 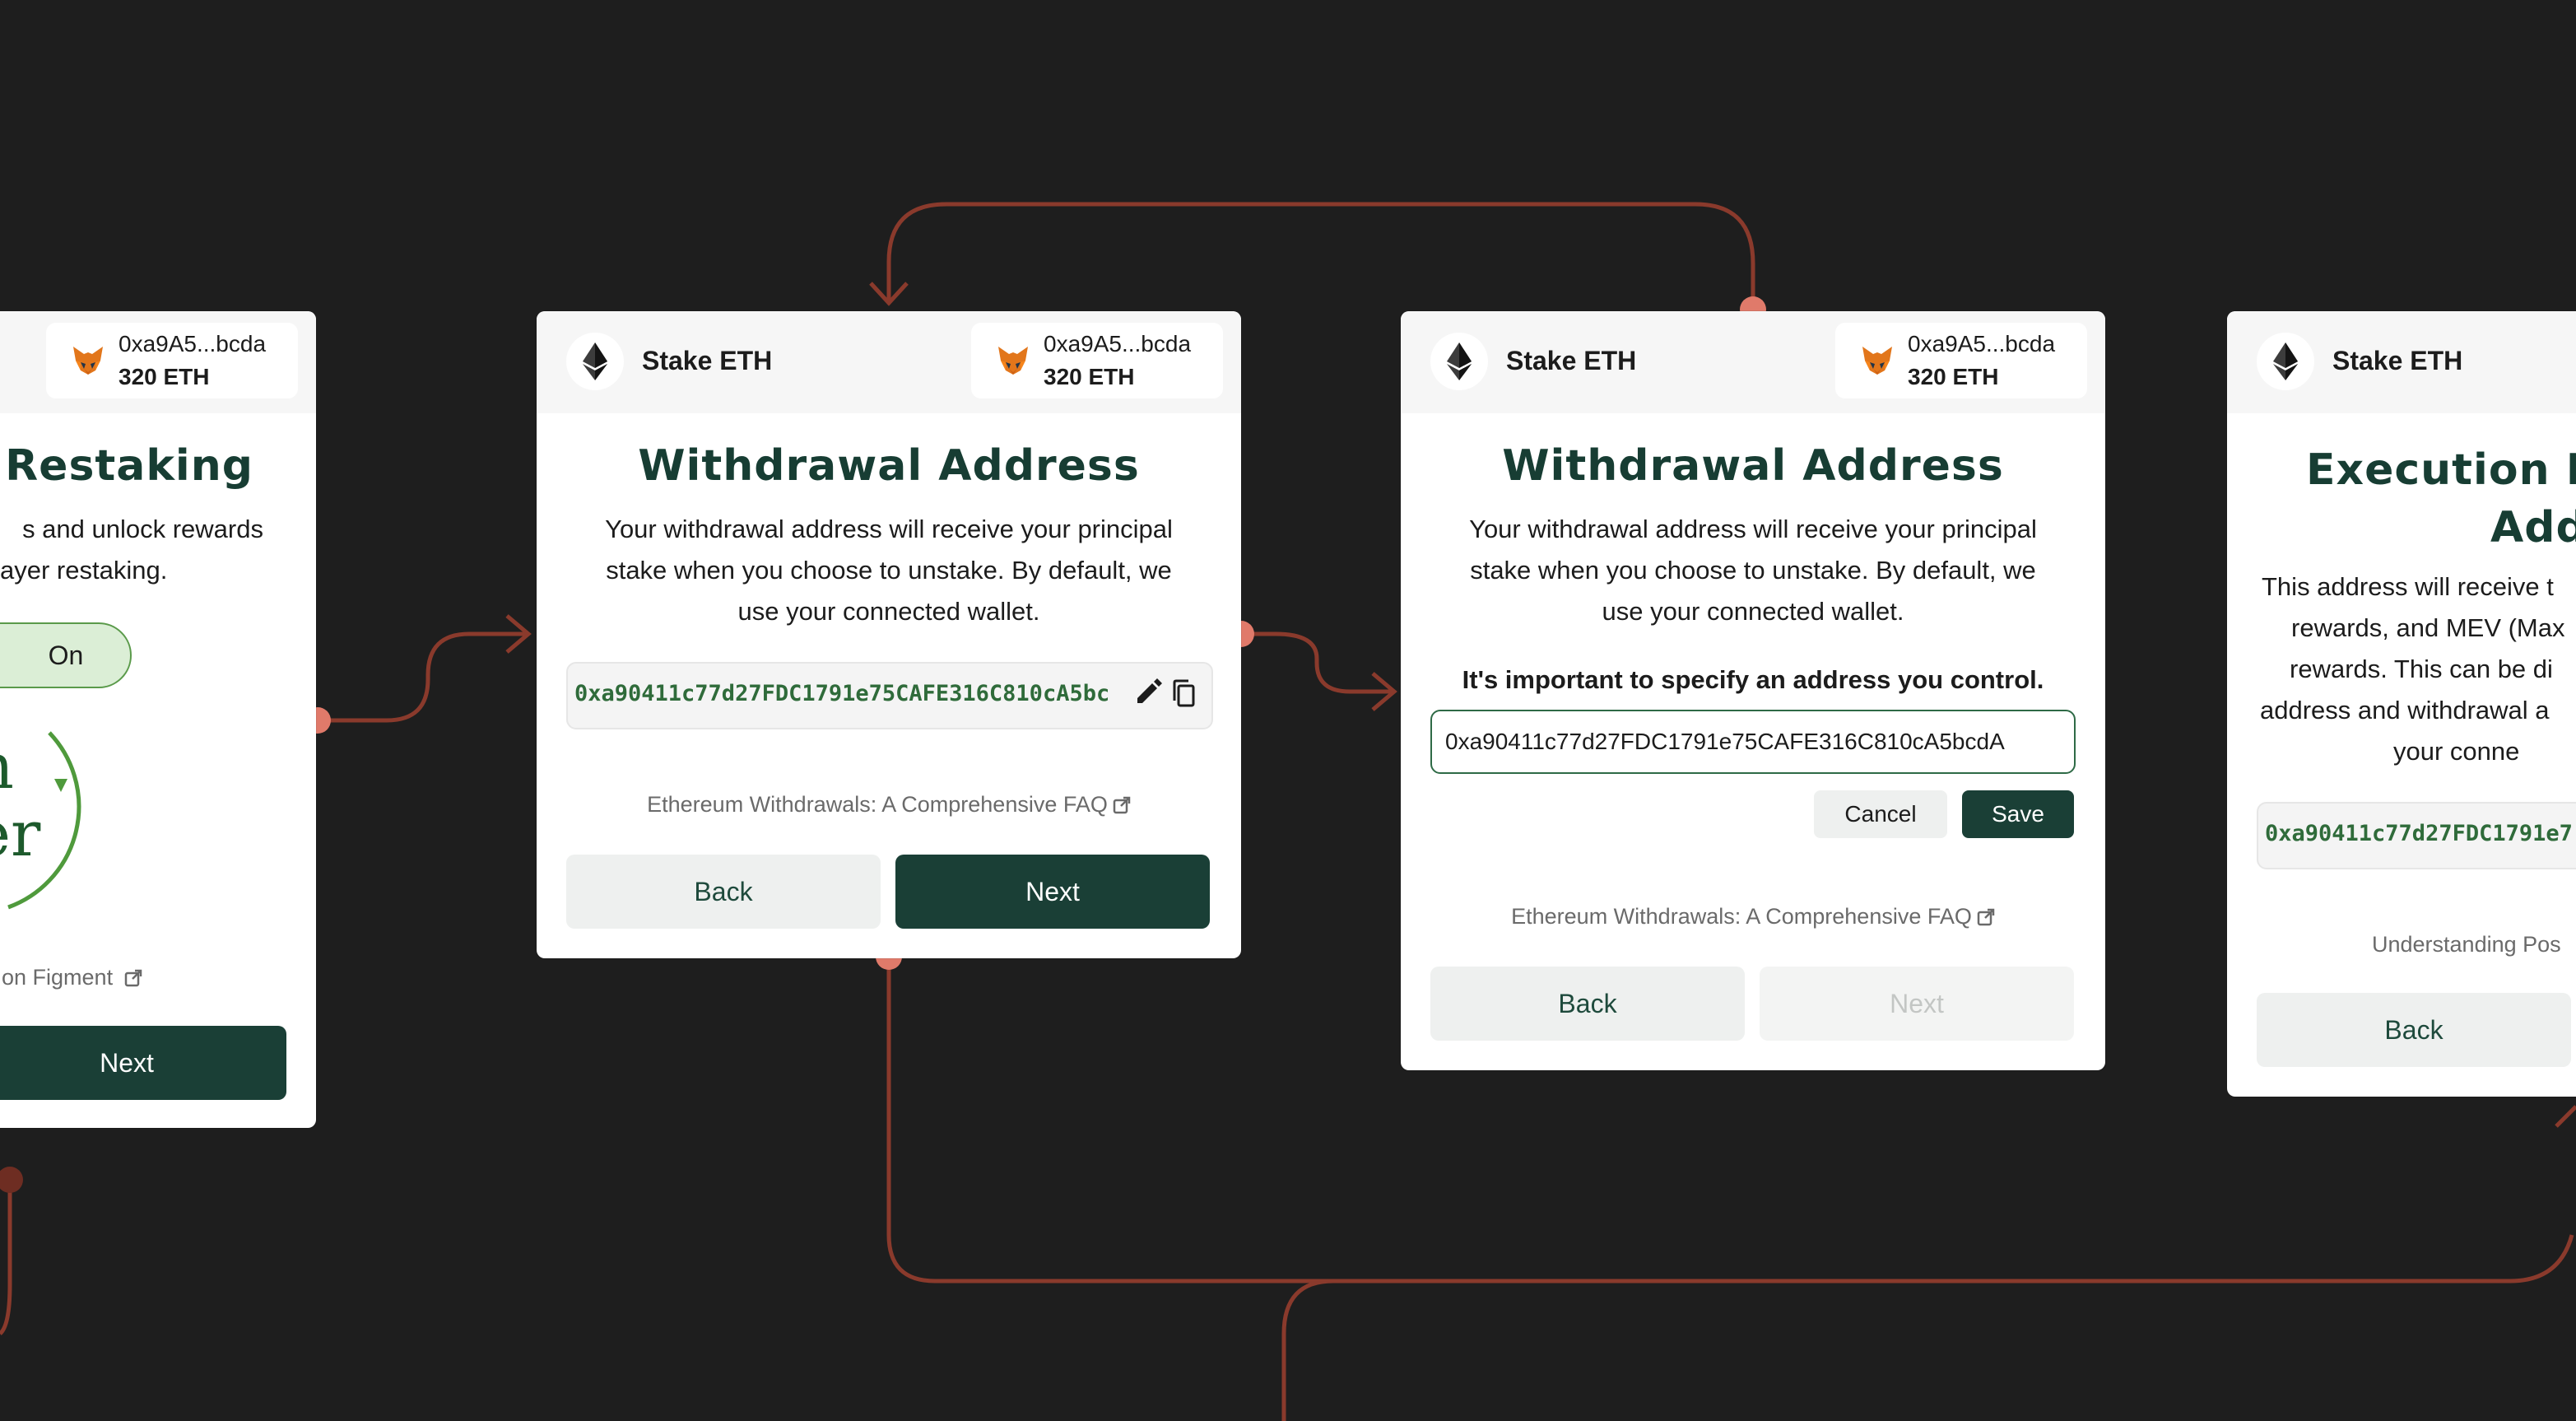 What do you see at coordinates (2018, 814) in the screenshot?
I see `save-button: Save` at bounding box center [2018, 814].